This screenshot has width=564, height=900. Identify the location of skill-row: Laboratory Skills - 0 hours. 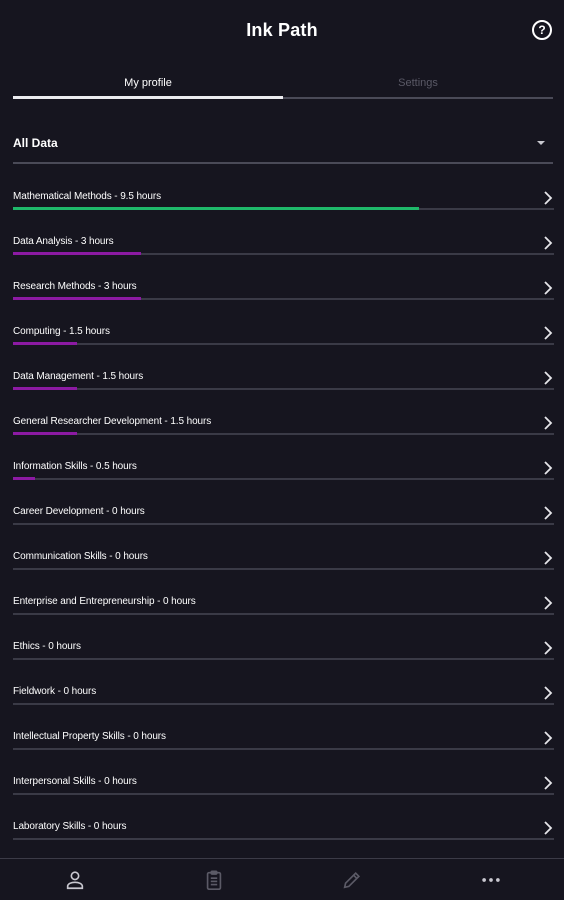
(283, 832).